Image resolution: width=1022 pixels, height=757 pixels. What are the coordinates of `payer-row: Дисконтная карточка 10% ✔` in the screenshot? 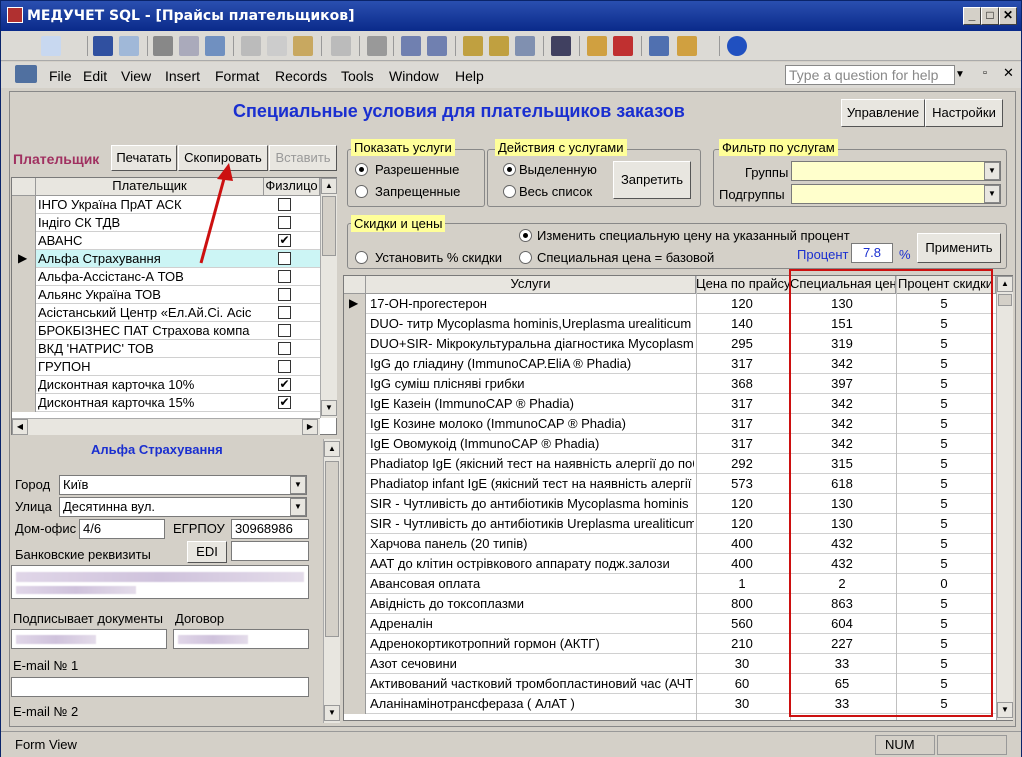 It's located at (166, 385).